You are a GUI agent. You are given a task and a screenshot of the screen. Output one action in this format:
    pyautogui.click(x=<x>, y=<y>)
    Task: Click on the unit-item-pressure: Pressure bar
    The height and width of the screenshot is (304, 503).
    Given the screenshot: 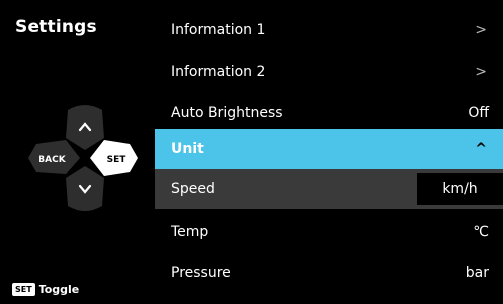 What is the action you would take?
    pyautogui.click(x=329, y=273)
    